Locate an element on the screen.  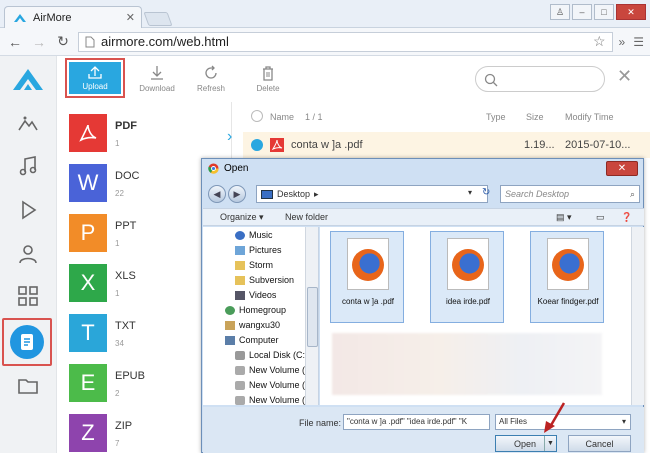
file-item: conta w ]a .pdf is located at coordinates (367, 277).